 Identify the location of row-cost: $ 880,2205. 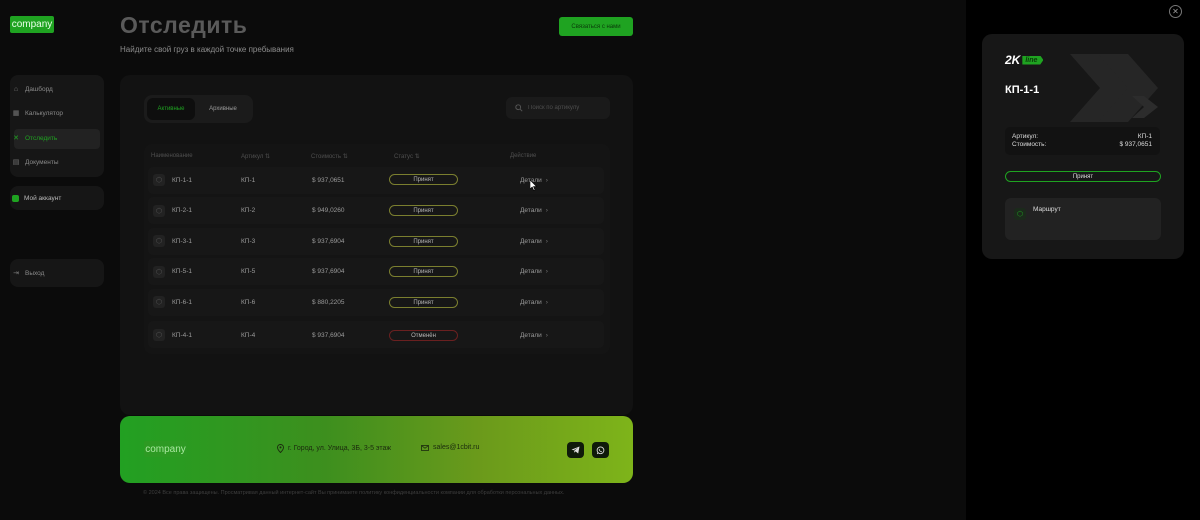
(328, 302).